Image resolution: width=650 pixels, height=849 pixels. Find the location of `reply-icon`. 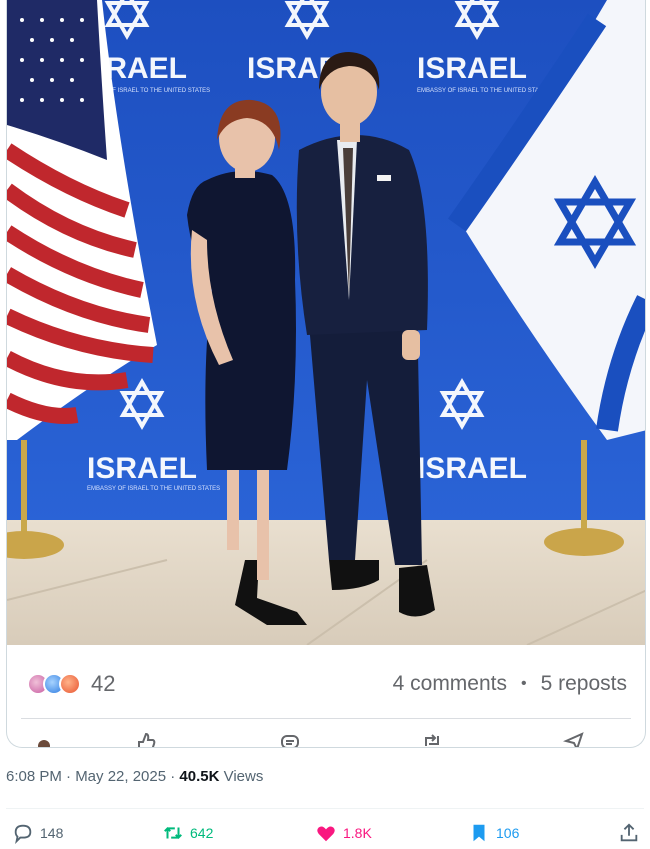

reply-icon is located at coordinates (23, 834).